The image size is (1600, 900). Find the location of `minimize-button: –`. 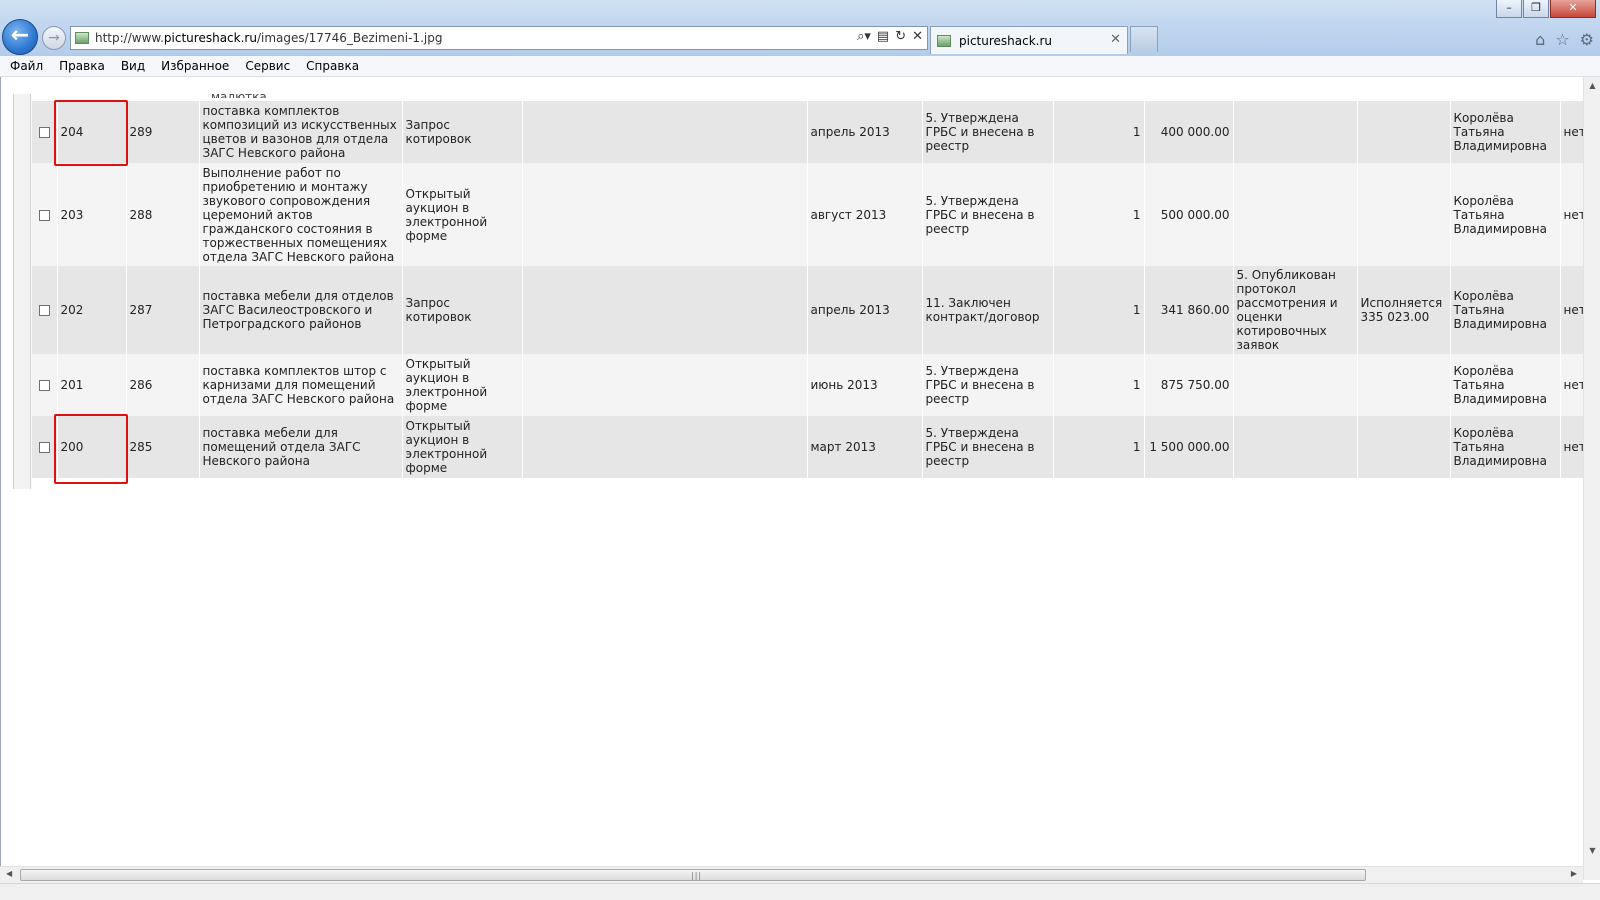

minimize-button: – is located at coordinates (1509, 9).